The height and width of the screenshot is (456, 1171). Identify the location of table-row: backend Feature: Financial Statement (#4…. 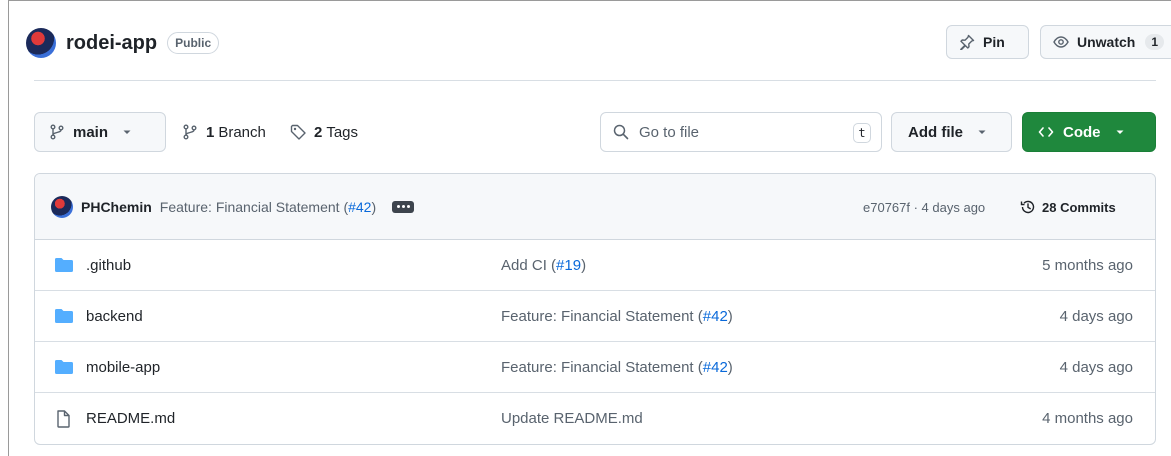
(595, 316).